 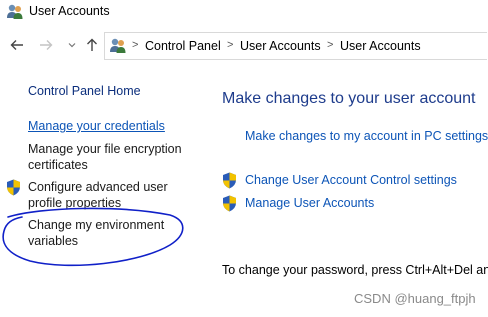 What do you see at coordinates (15, 11) in the screenshot?
I see `user-accounts-icon` at bounding box center [15, 11].